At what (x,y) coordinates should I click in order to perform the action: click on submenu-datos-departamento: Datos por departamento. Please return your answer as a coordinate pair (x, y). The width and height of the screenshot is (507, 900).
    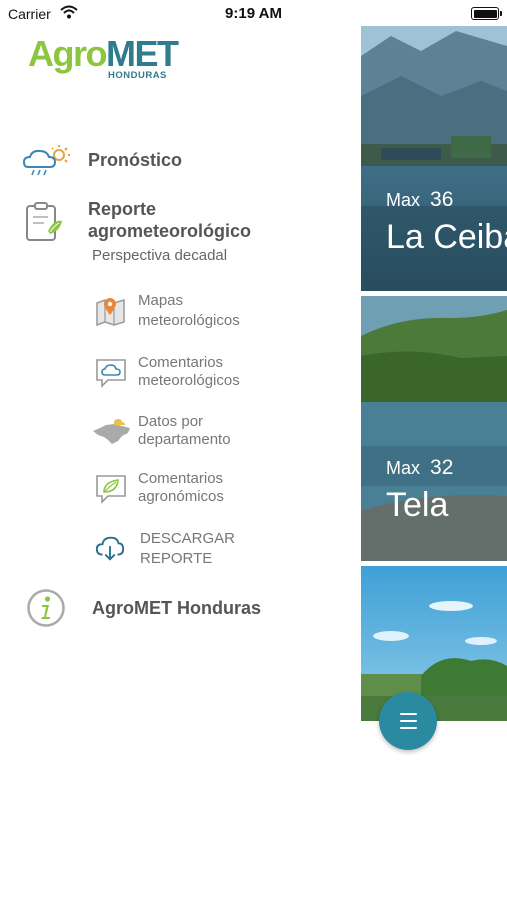
    Looking at the image, I should click on (212, 433).